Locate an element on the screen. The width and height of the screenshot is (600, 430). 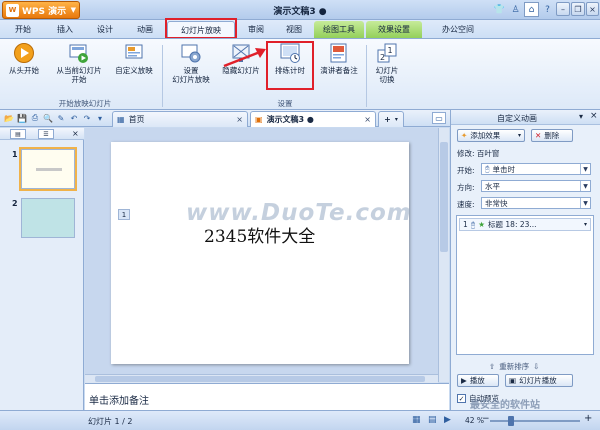
save-icon: 💾 is located at coordinates (22, 118).